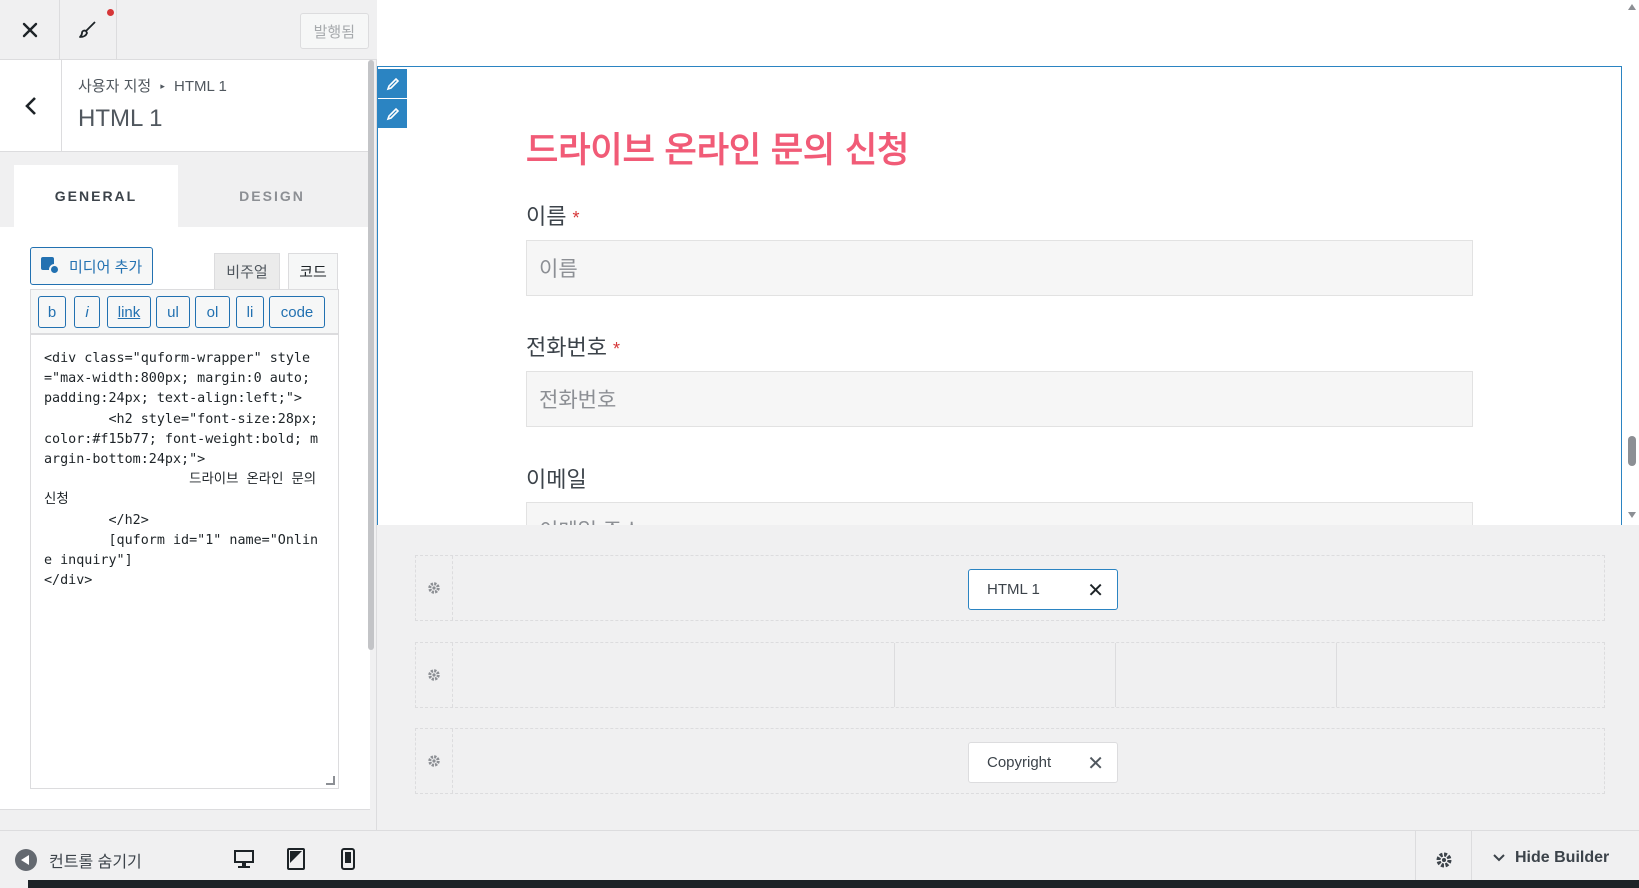 The height and width of the screenshot is (888, 1639). I want to click on unsaved-indicator-dot, so click(110, 12).